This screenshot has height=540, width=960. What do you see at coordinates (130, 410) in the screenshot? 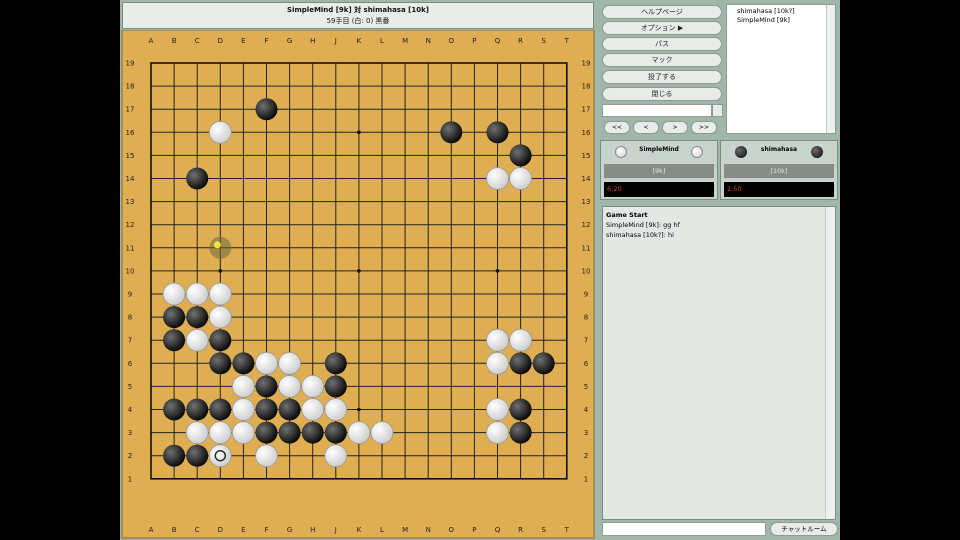
I see `row-label: 4` at bounding box center [130, 410].